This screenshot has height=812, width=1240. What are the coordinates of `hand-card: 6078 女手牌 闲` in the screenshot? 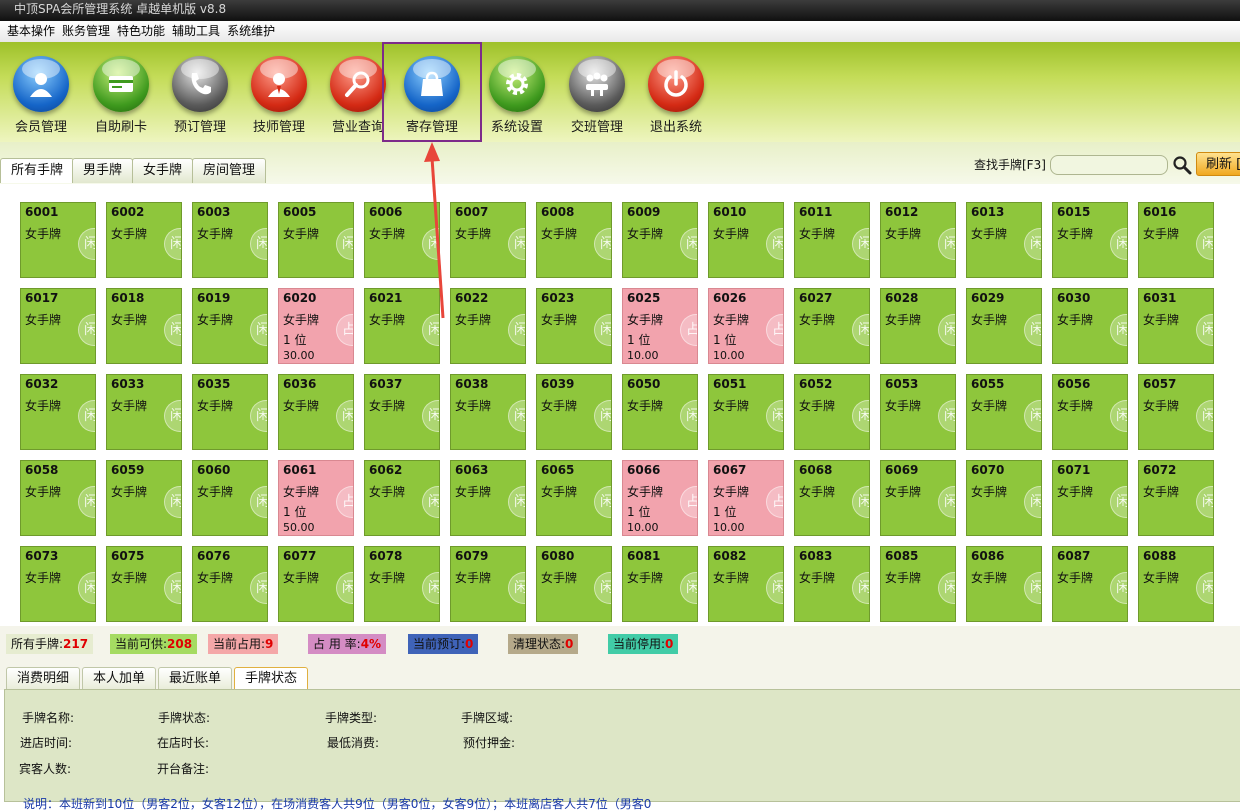 It's located at (402, 584).